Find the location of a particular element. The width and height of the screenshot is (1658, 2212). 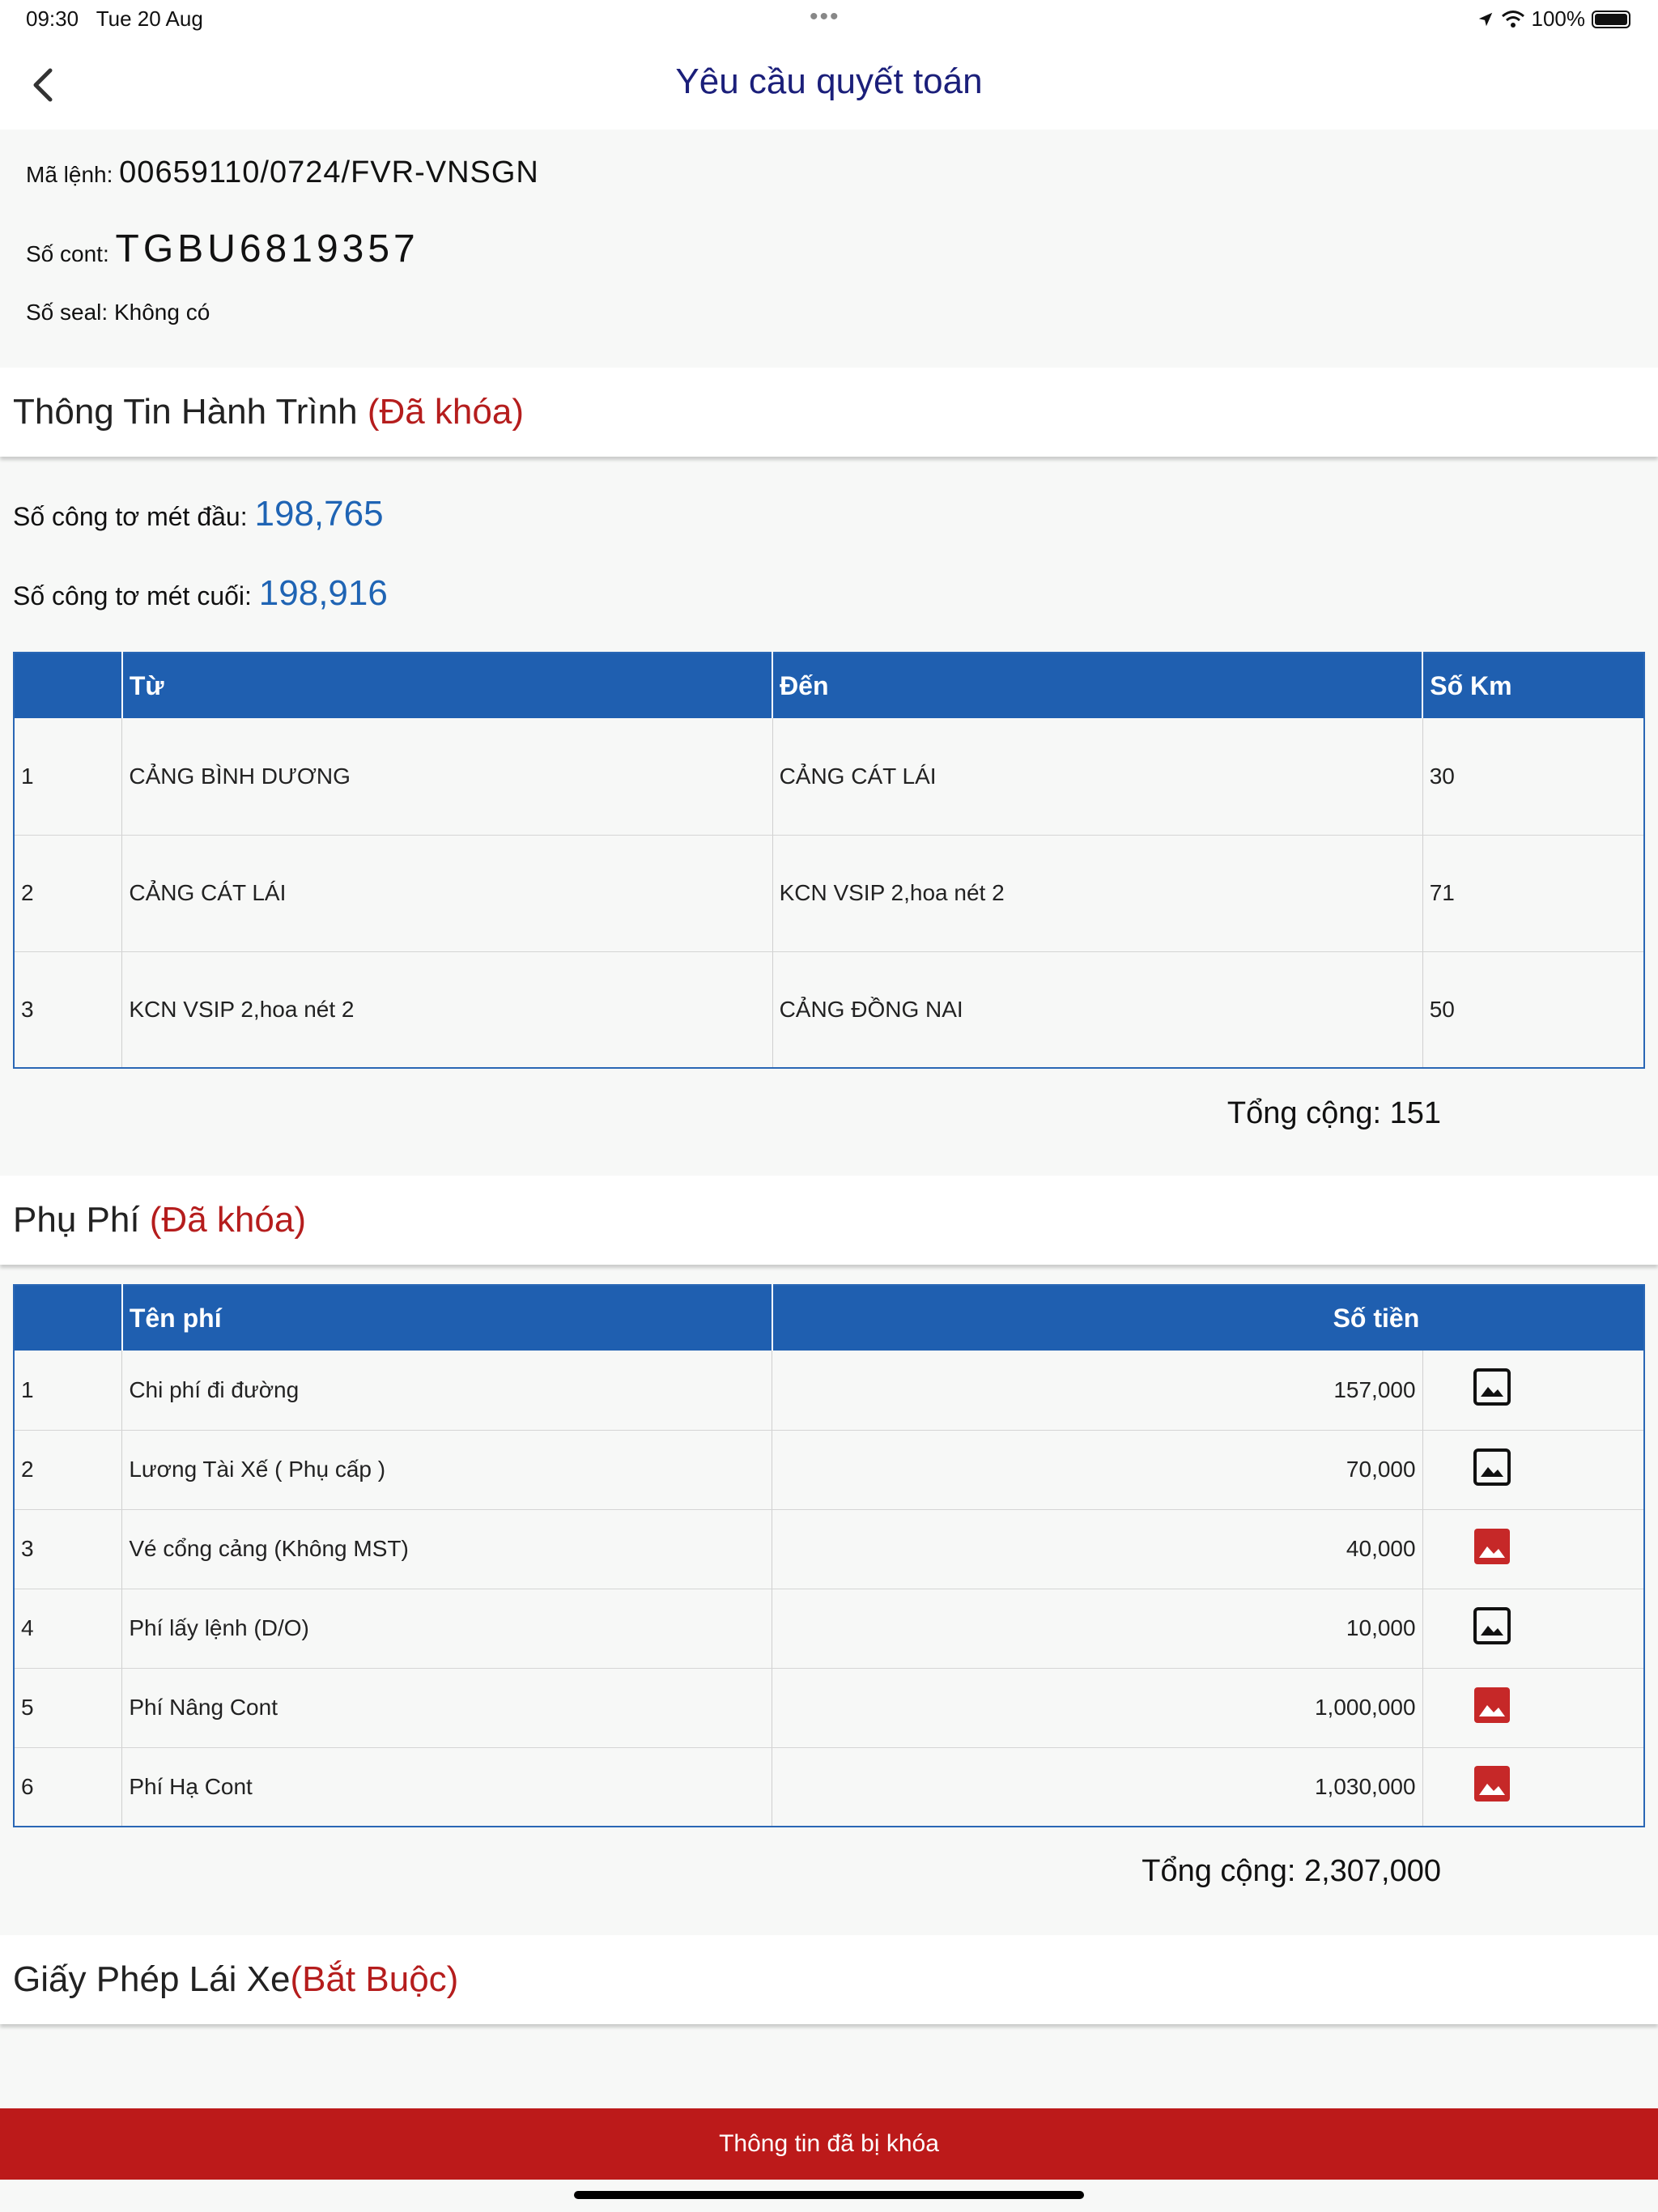

cont-value: TGBU6819357 is located at coordinates (267, 249).